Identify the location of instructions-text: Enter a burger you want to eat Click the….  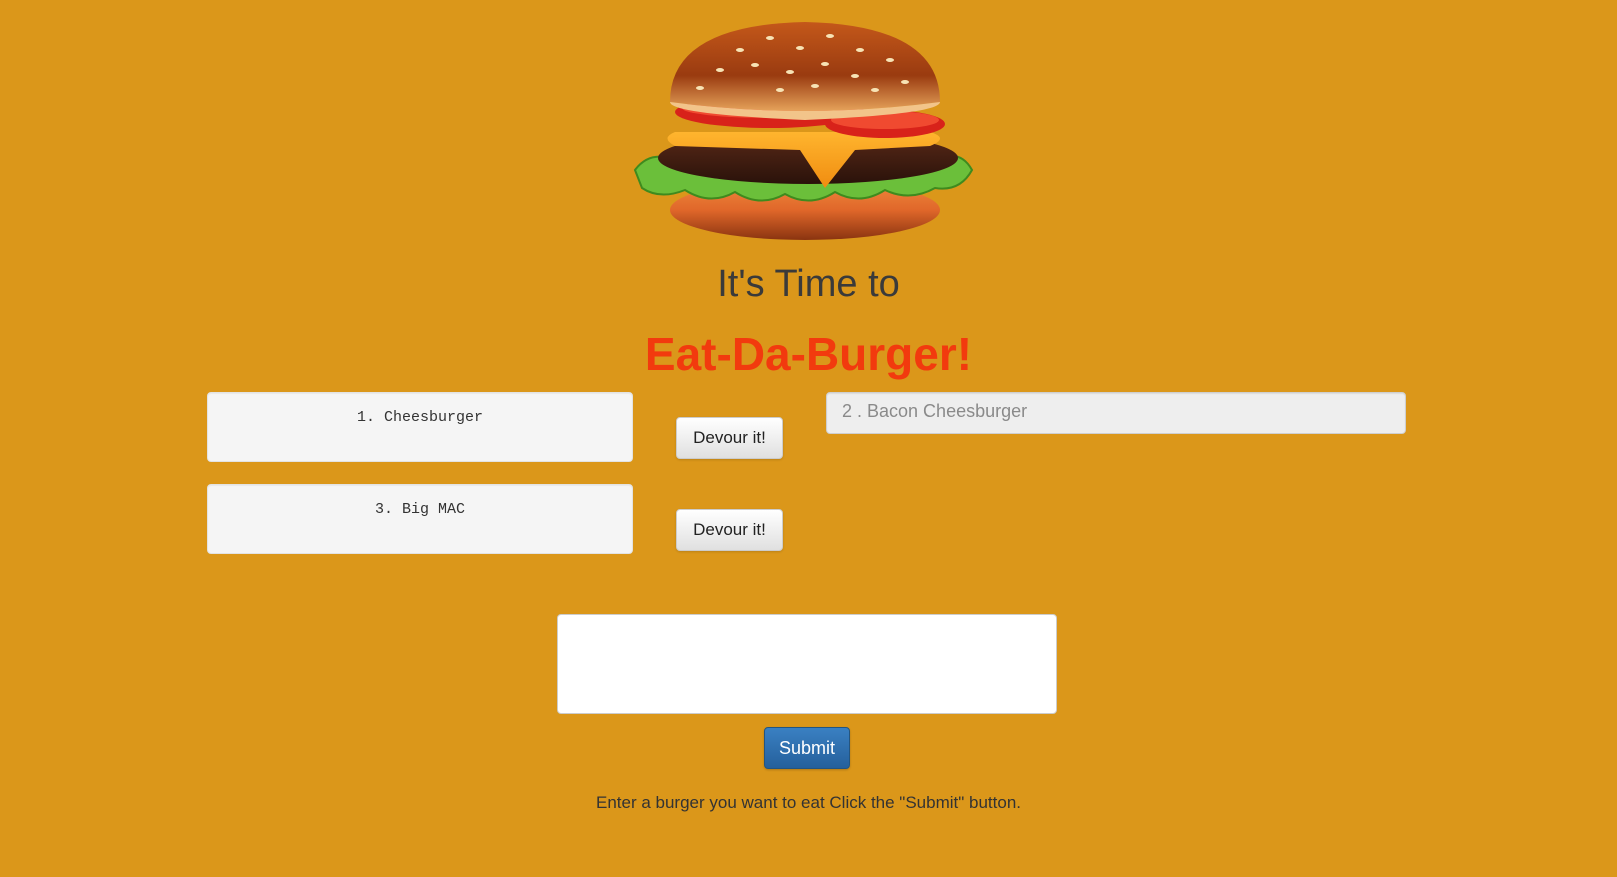
(808, 802).